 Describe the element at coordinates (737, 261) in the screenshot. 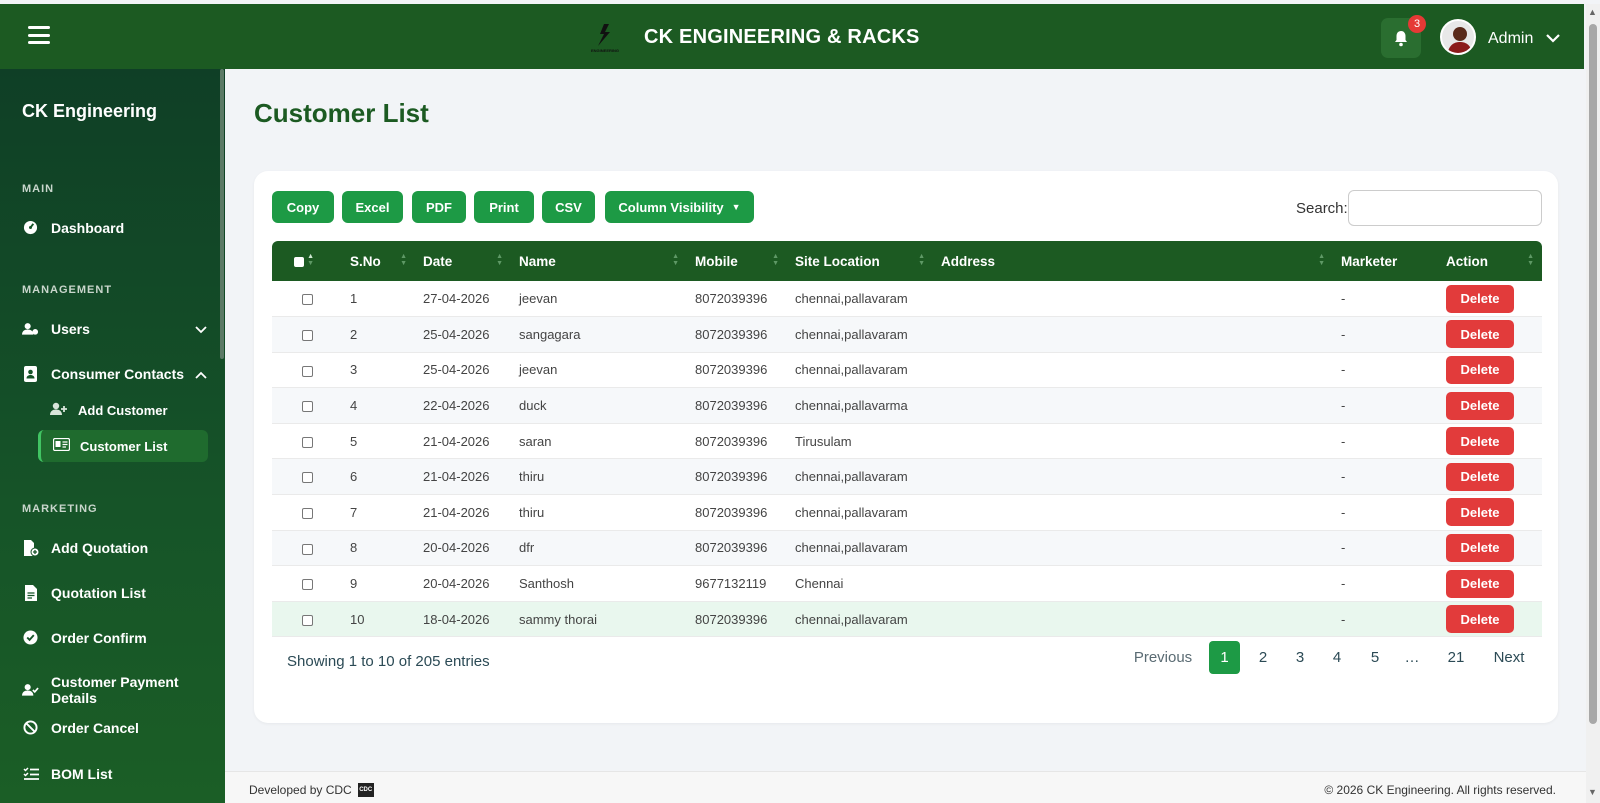

I see `column-header-mobile: Mobile ▲ ▼` at that location.